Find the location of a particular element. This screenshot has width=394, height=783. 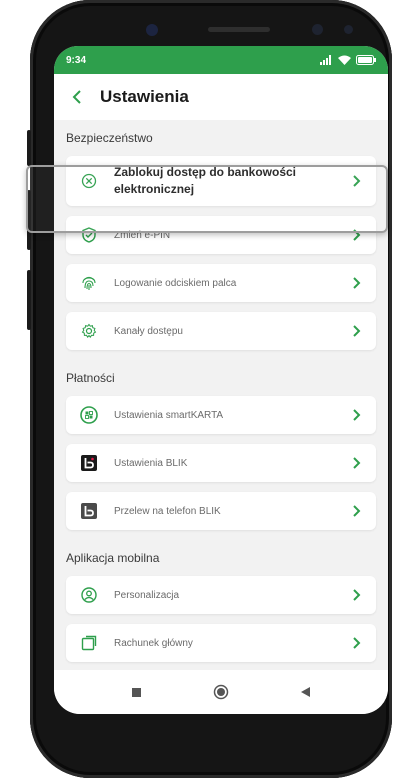

main-account-label: Rachunek główny is located at coordinates (153, 643).